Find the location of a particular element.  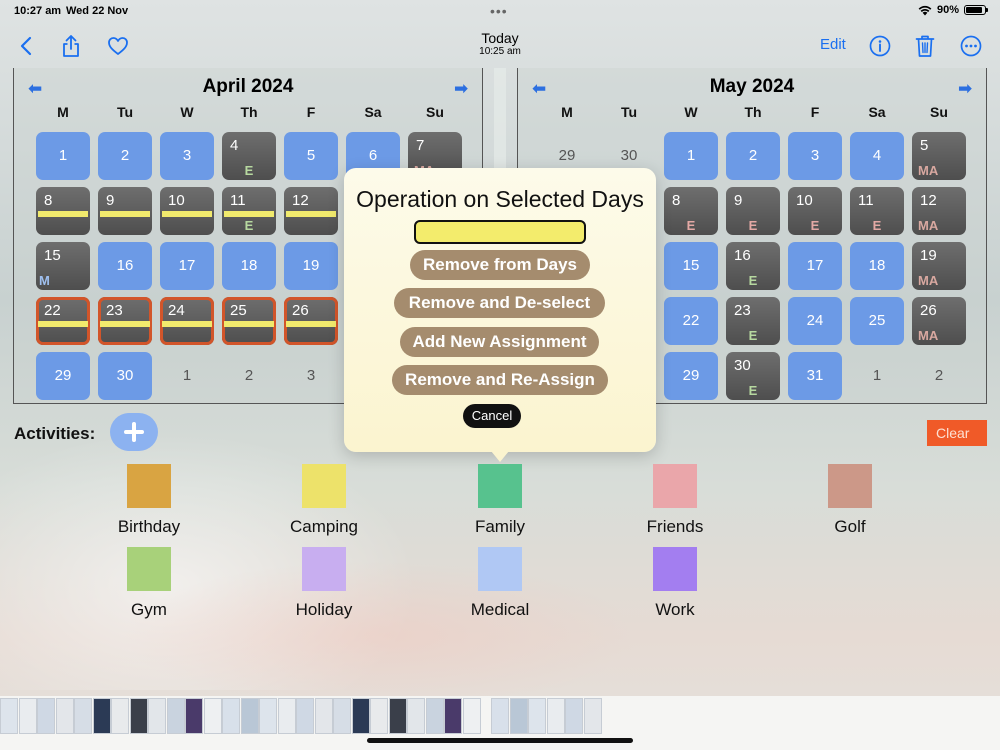

calendar-day: 31 is located at coordinates (815, 376).